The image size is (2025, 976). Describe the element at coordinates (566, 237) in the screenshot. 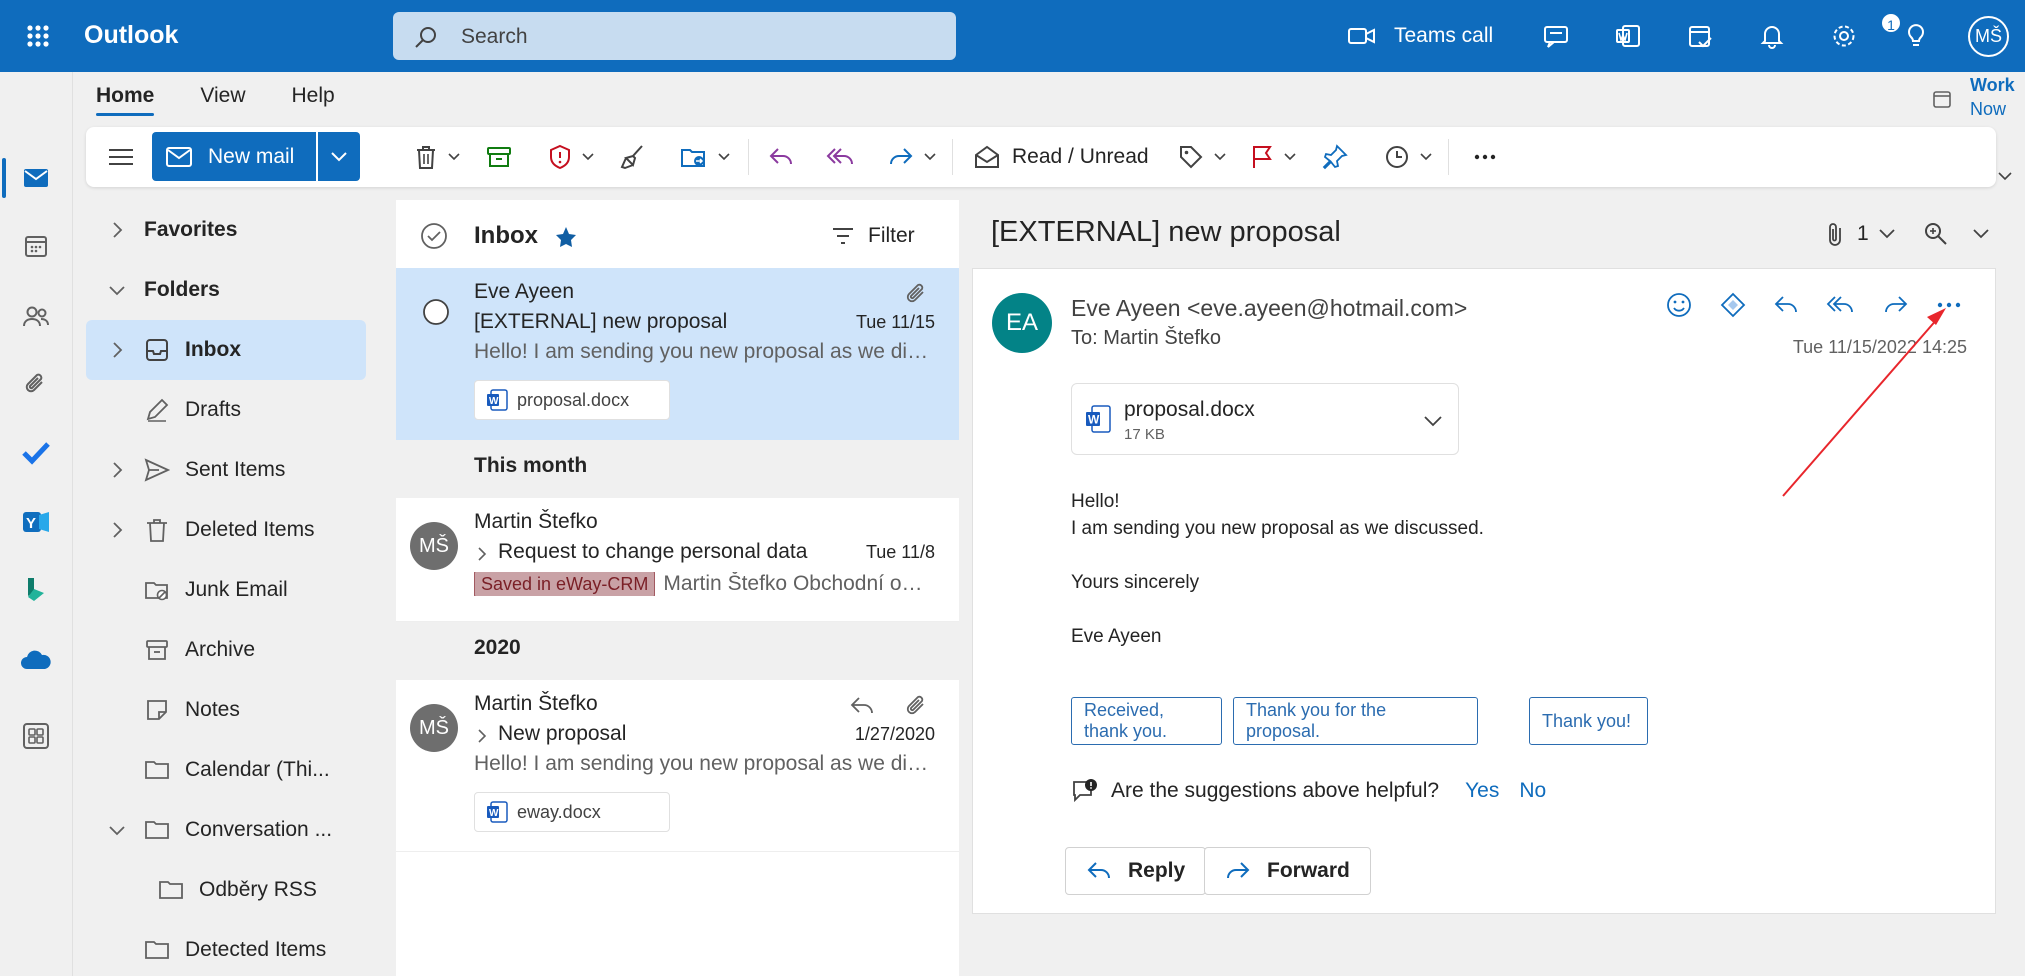

I see `star-icon` at that location.